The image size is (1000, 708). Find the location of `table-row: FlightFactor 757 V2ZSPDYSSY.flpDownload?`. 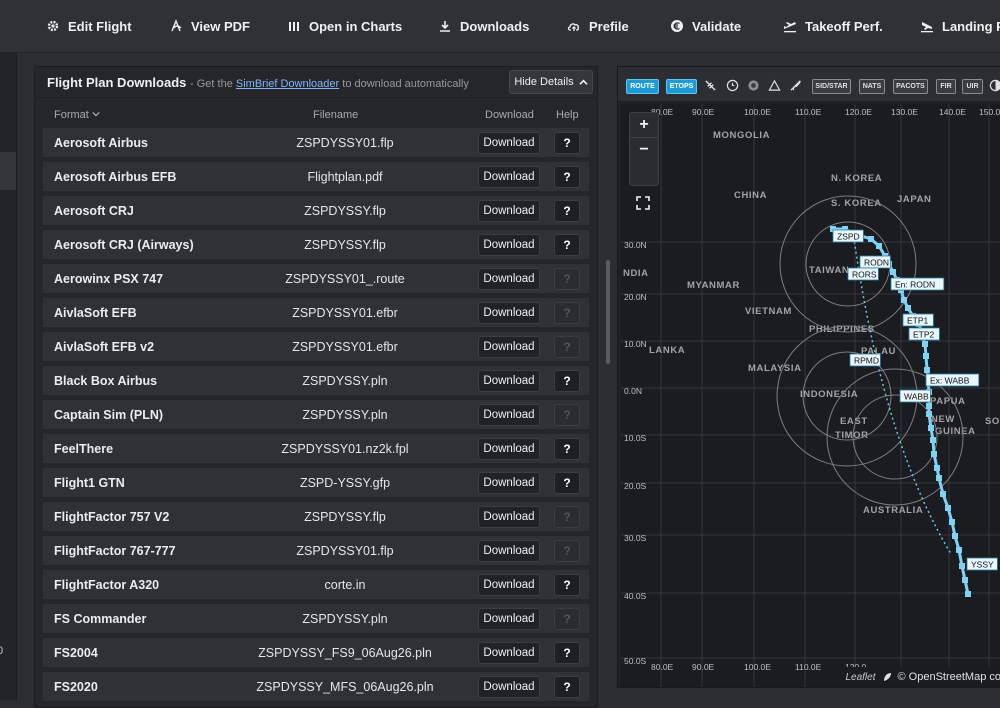

table-row: FlightFactor 757 V2ZSPDYSSY.flpDownload? is located at coordinates (316, 516).